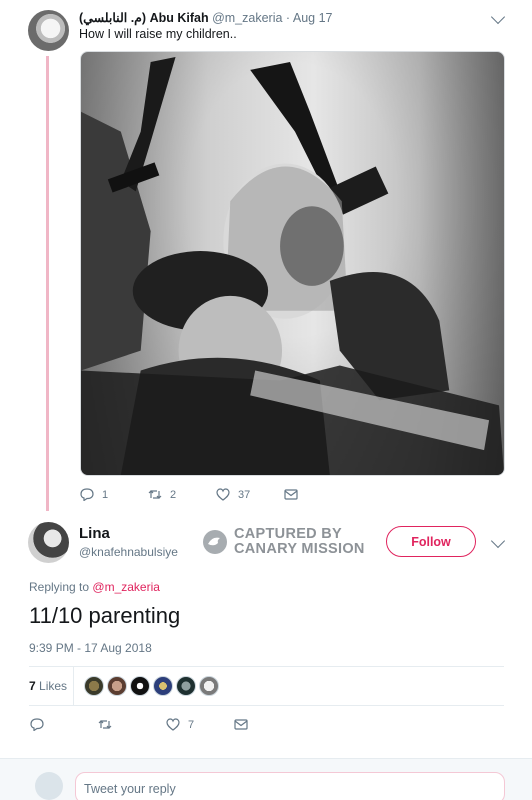  Describe the element at coordinates (151, 686) in the screenshot. I see `likers-avatars` at that location.